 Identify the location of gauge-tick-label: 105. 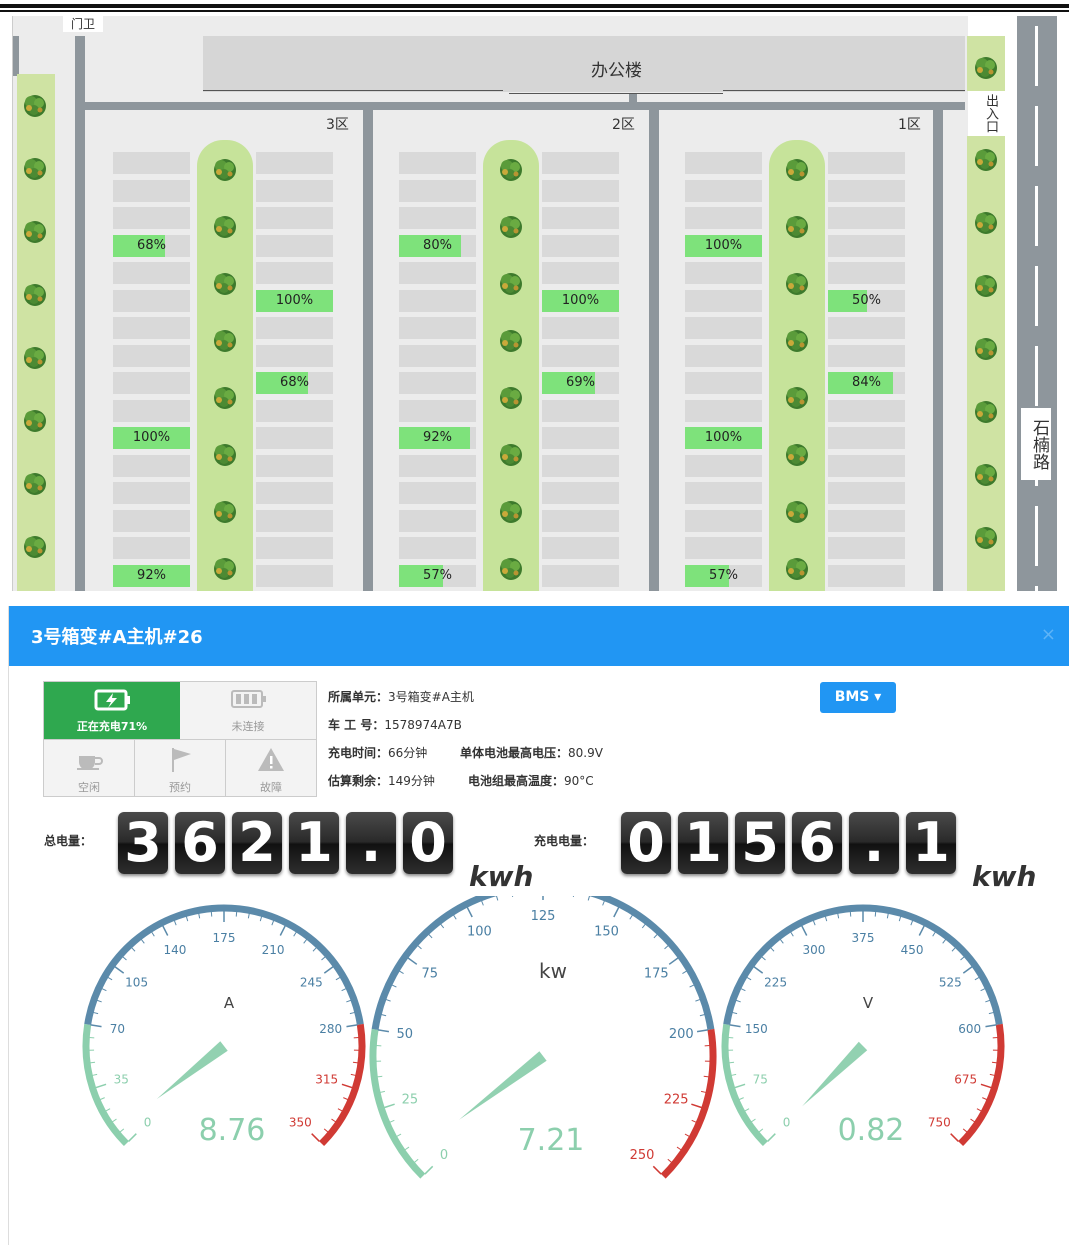
(136, 983).